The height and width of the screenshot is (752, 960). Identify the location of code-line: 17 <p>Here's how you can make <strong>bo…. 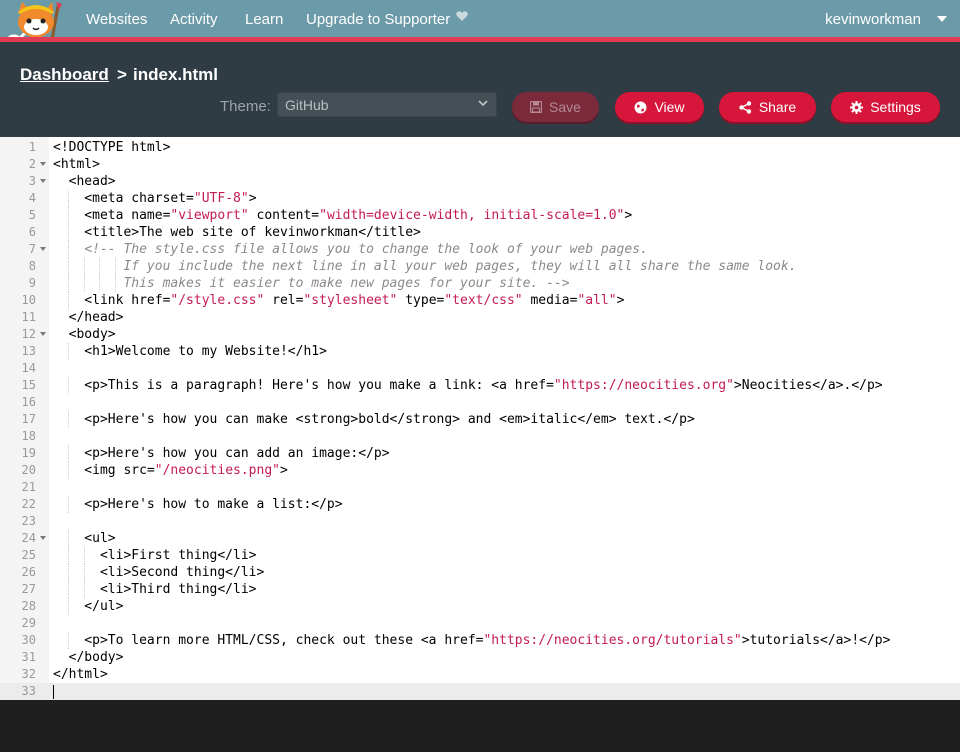
(480, 419).